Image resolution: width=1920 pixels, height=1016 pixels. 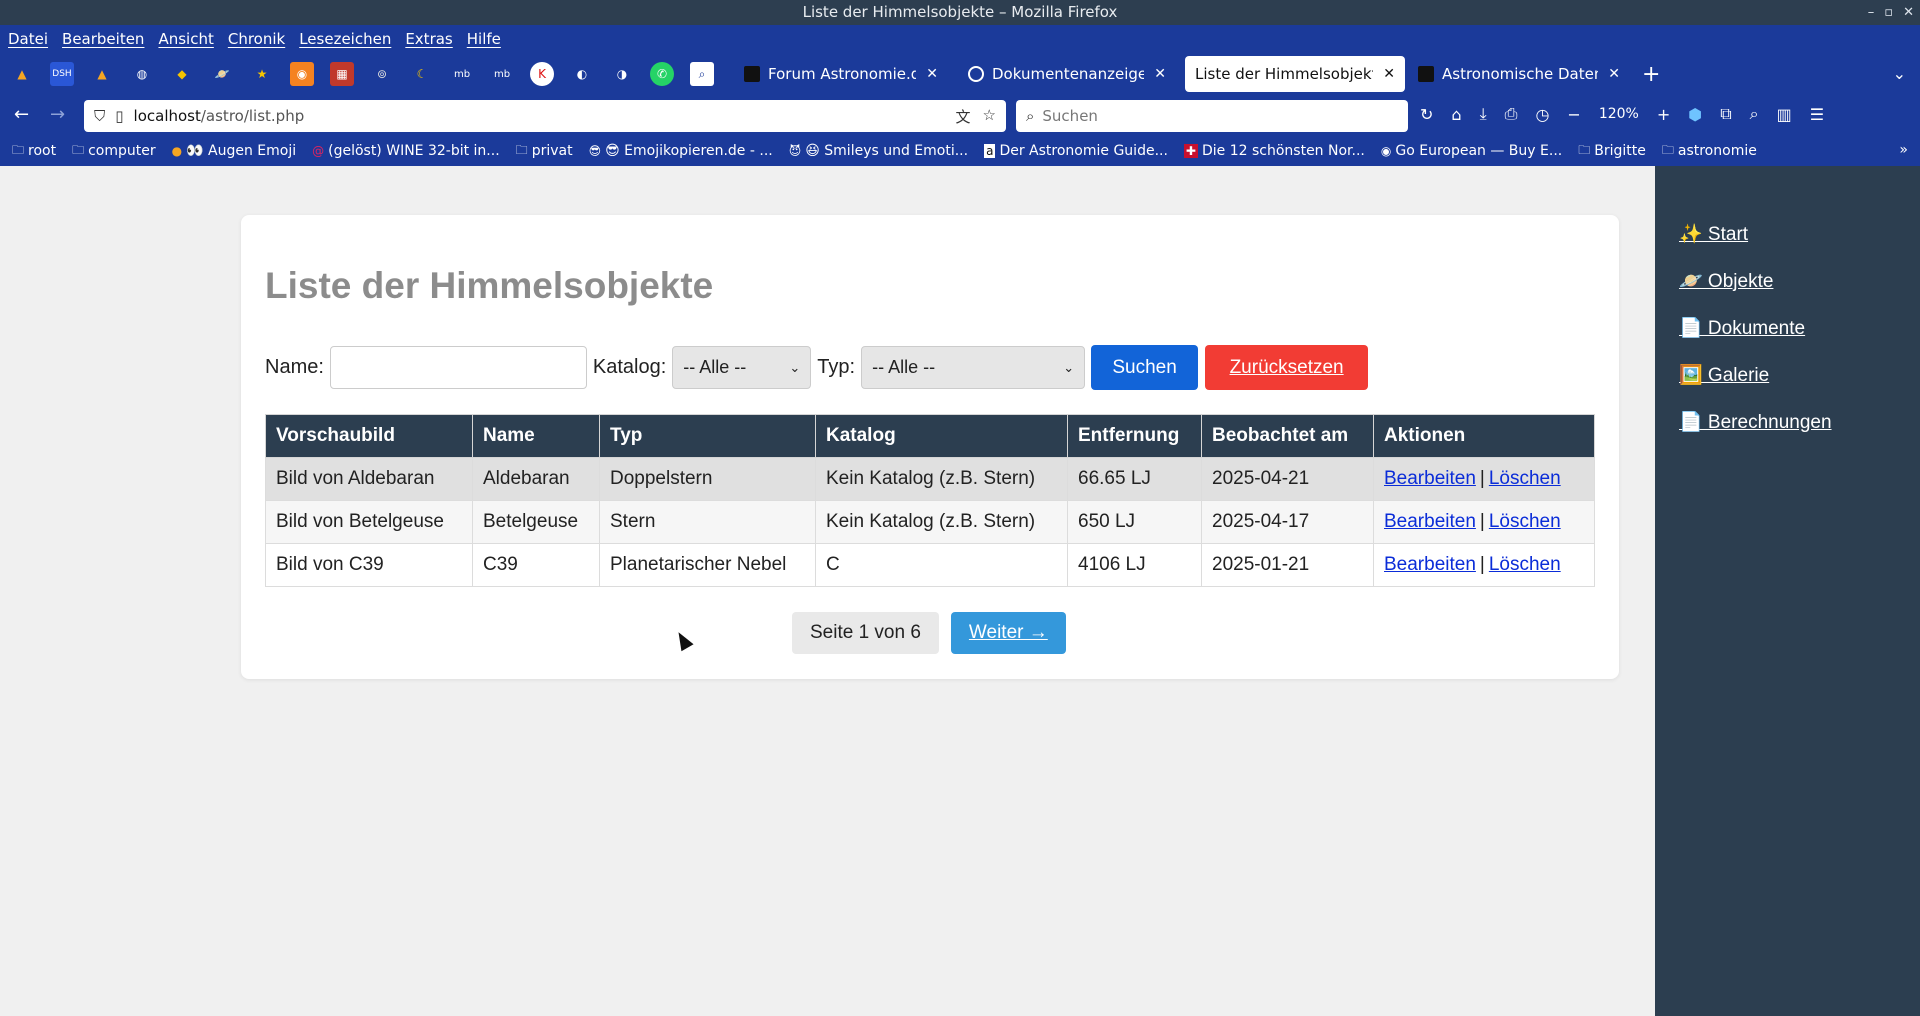 What do you see at coordinates (1426, 114) in the screenshot?
I see `reload-icon: ↻` at bounding box center [1426, 114].